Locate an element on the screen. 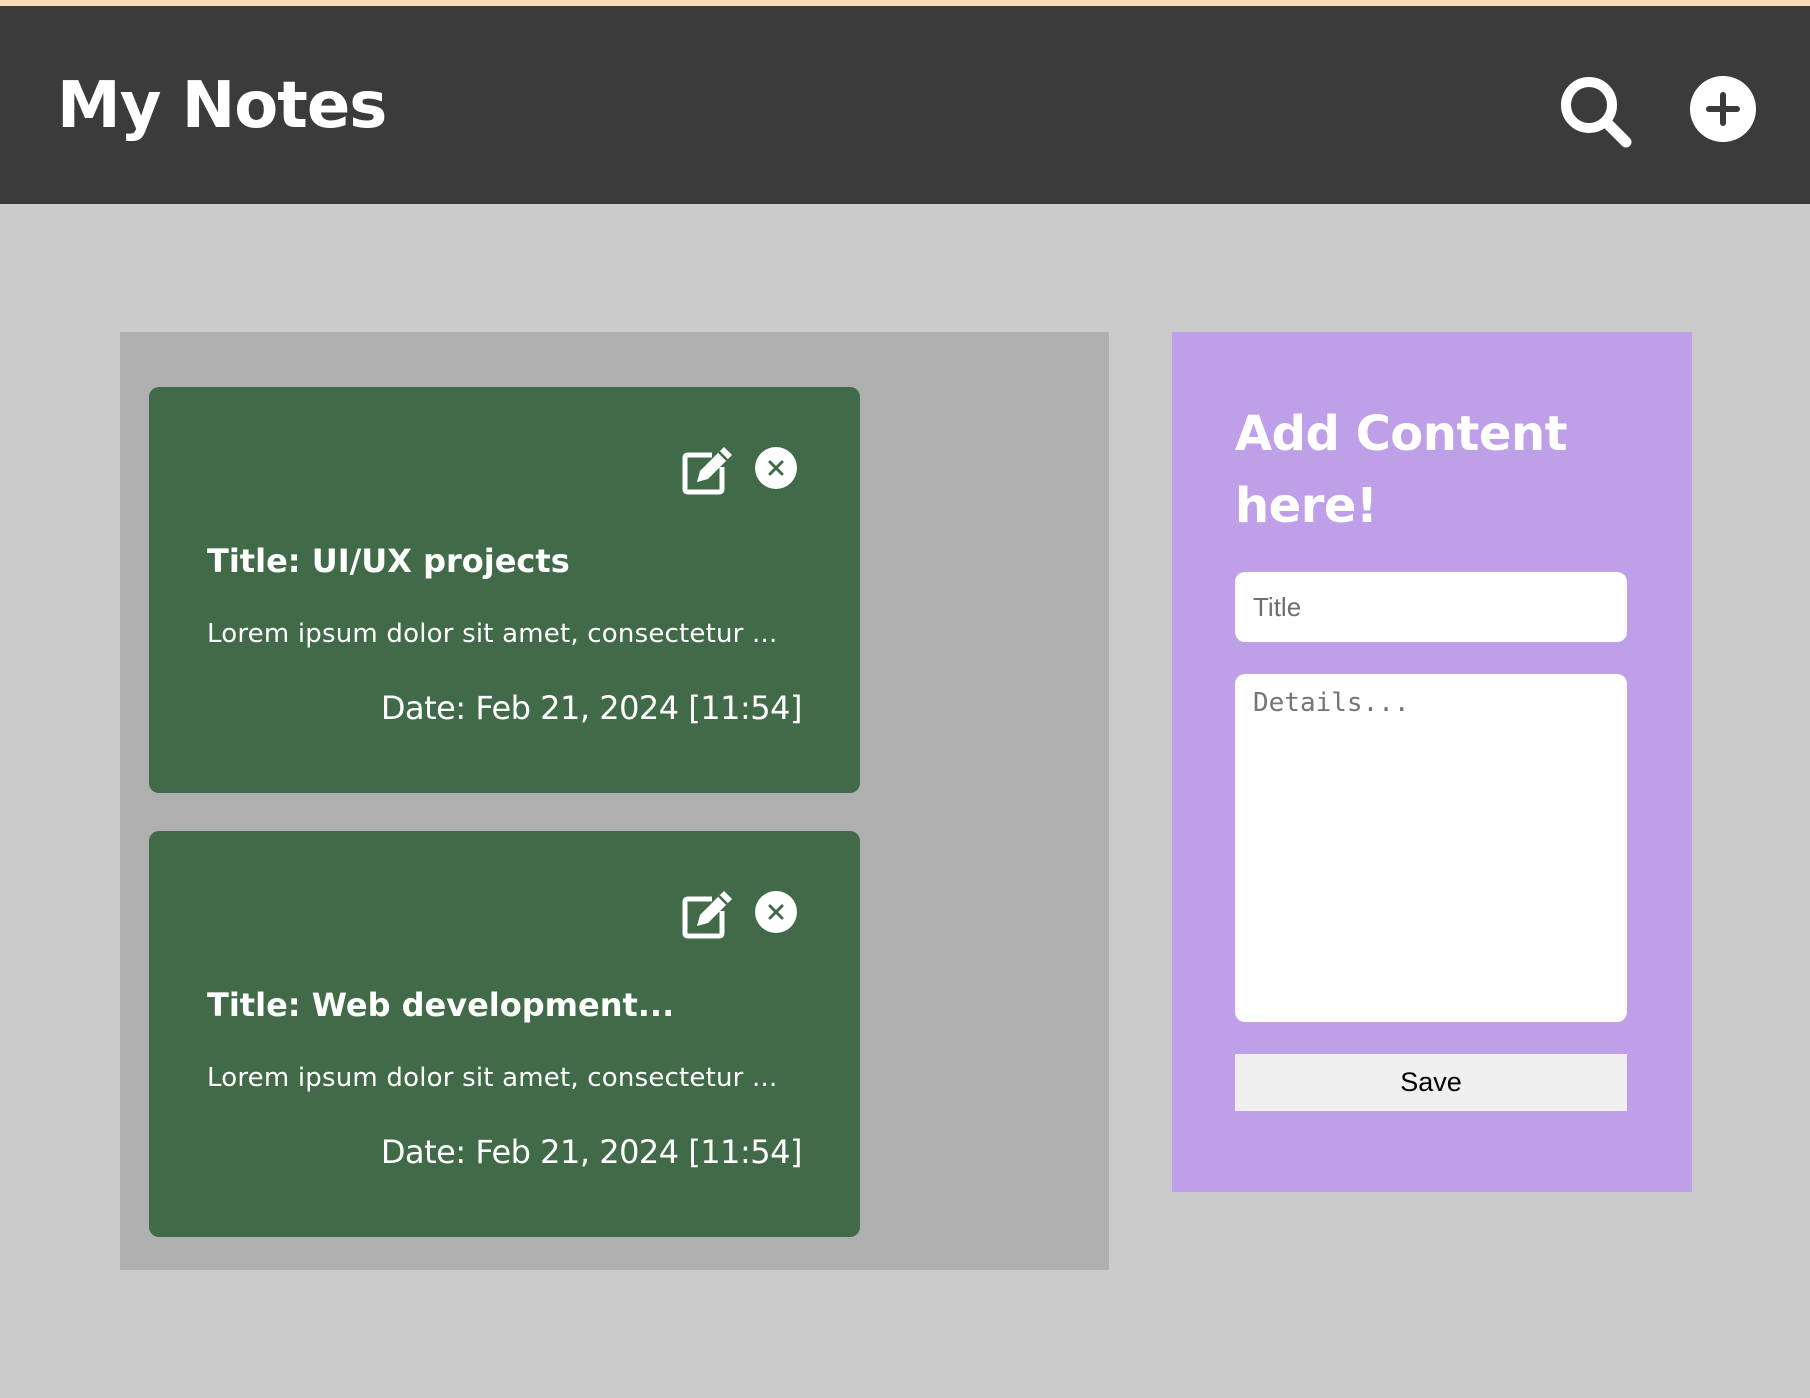 This screenshot has width=1810, height=1398. save-button: Save is located at coordinates (1431, 1082).